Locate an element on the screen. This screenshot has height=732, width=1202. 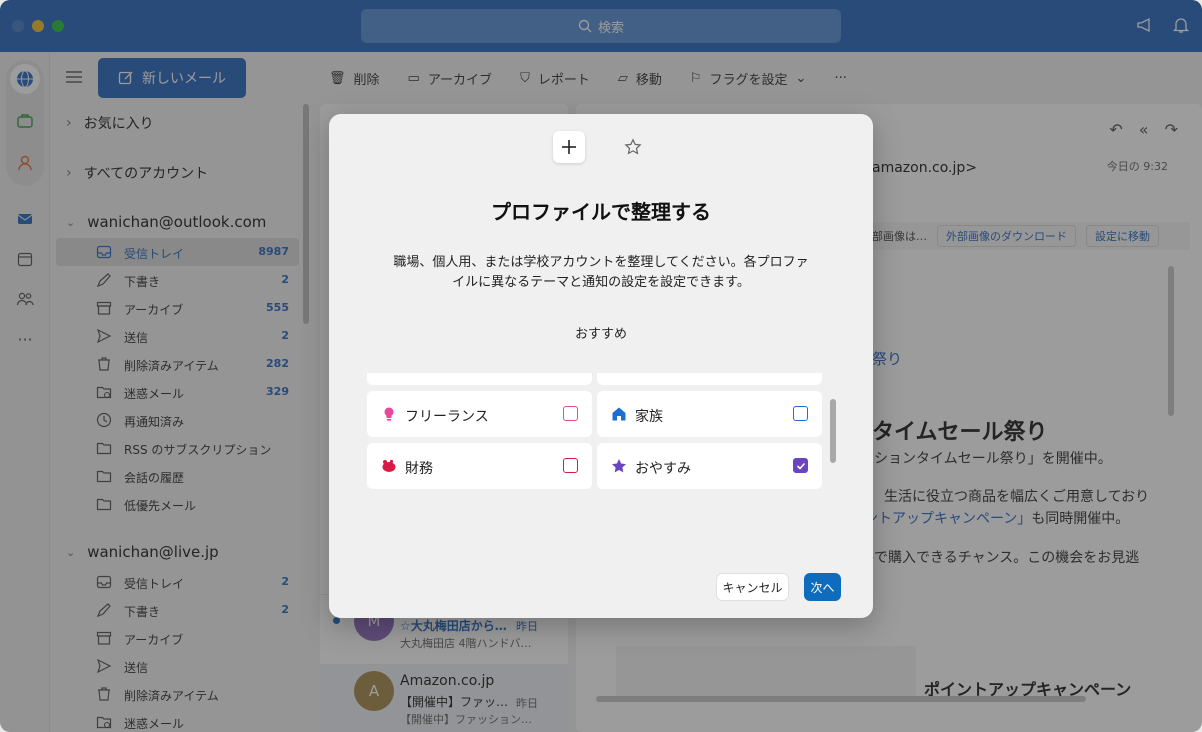
cancel-button: キャンセル is located at coordinates (752, 587).